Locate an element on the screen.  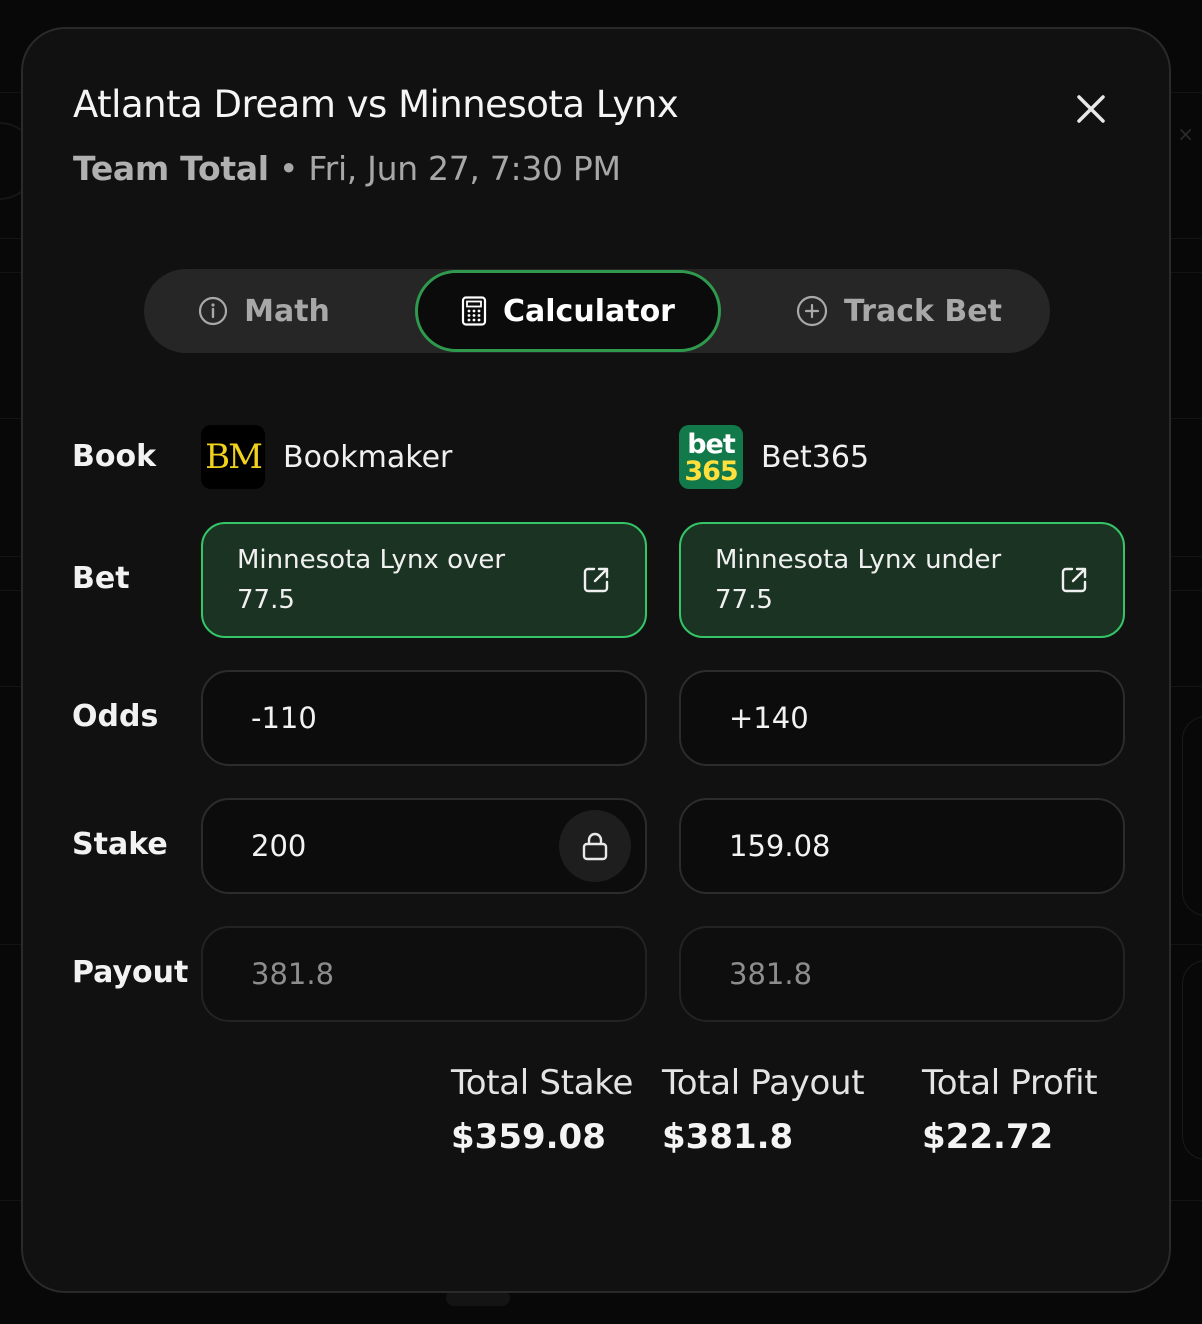
view-tabs: Math Calculator Track Bet is located at coordinates (597, 311).